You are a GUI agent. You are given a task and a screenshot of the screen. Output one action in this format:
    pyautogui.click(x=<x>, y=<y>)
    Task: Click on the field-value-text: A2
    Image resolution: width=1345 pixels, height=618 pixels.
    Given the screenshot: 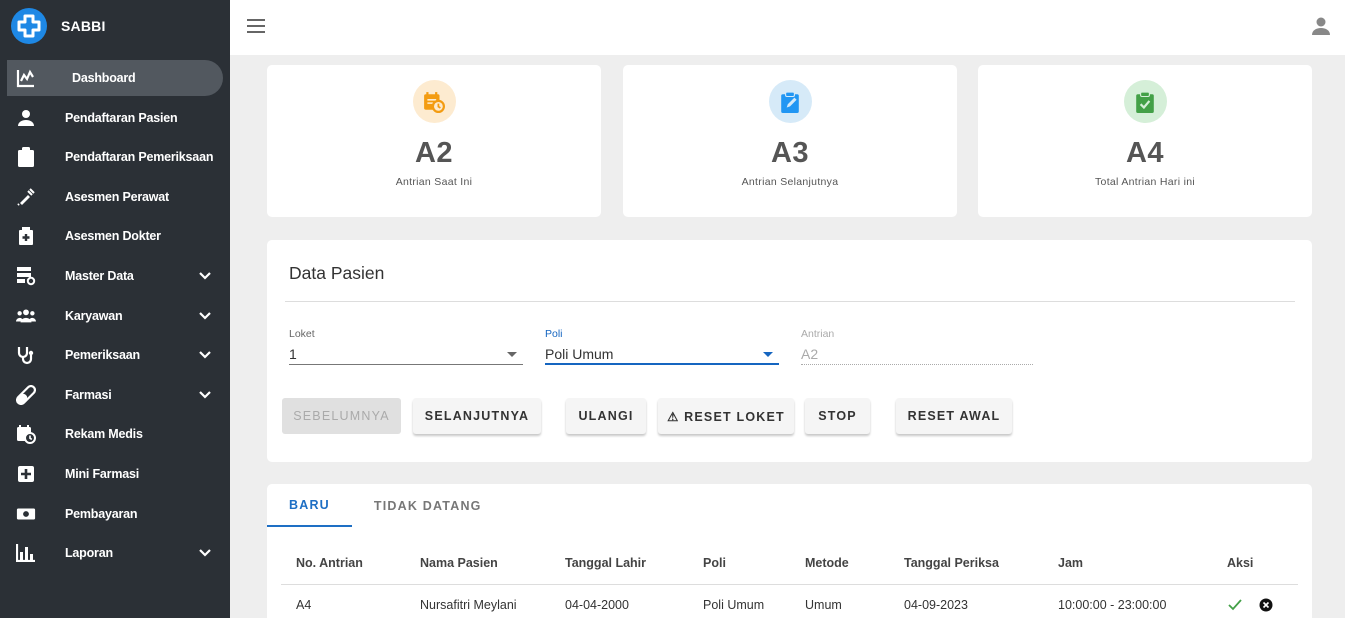 What is the action you would take?
    pyautogui.click(x=810, y=354)
    